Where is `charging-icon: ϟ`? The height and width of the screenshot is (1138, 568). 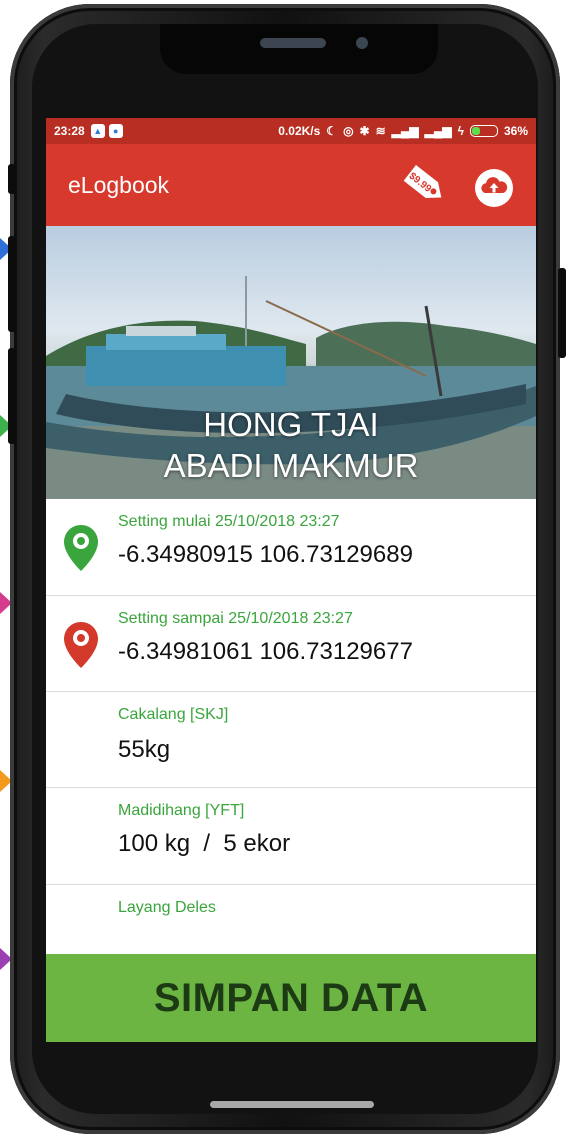 charging-icon: ϟ is located at coordinates (460, 131).